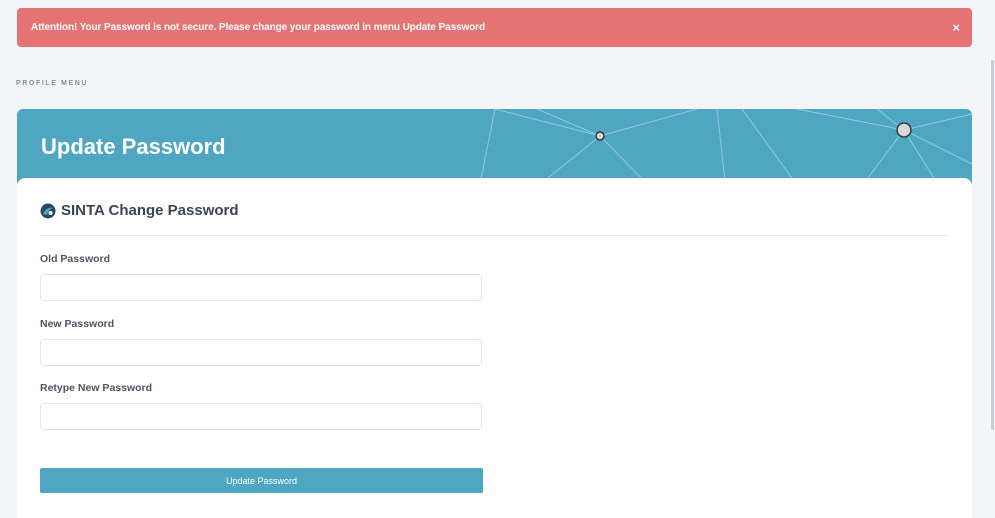  What do you see at coordinates (77, 324) in the screenshot?
I see `new-password-label: New Password` at bounding box center [77, 324].